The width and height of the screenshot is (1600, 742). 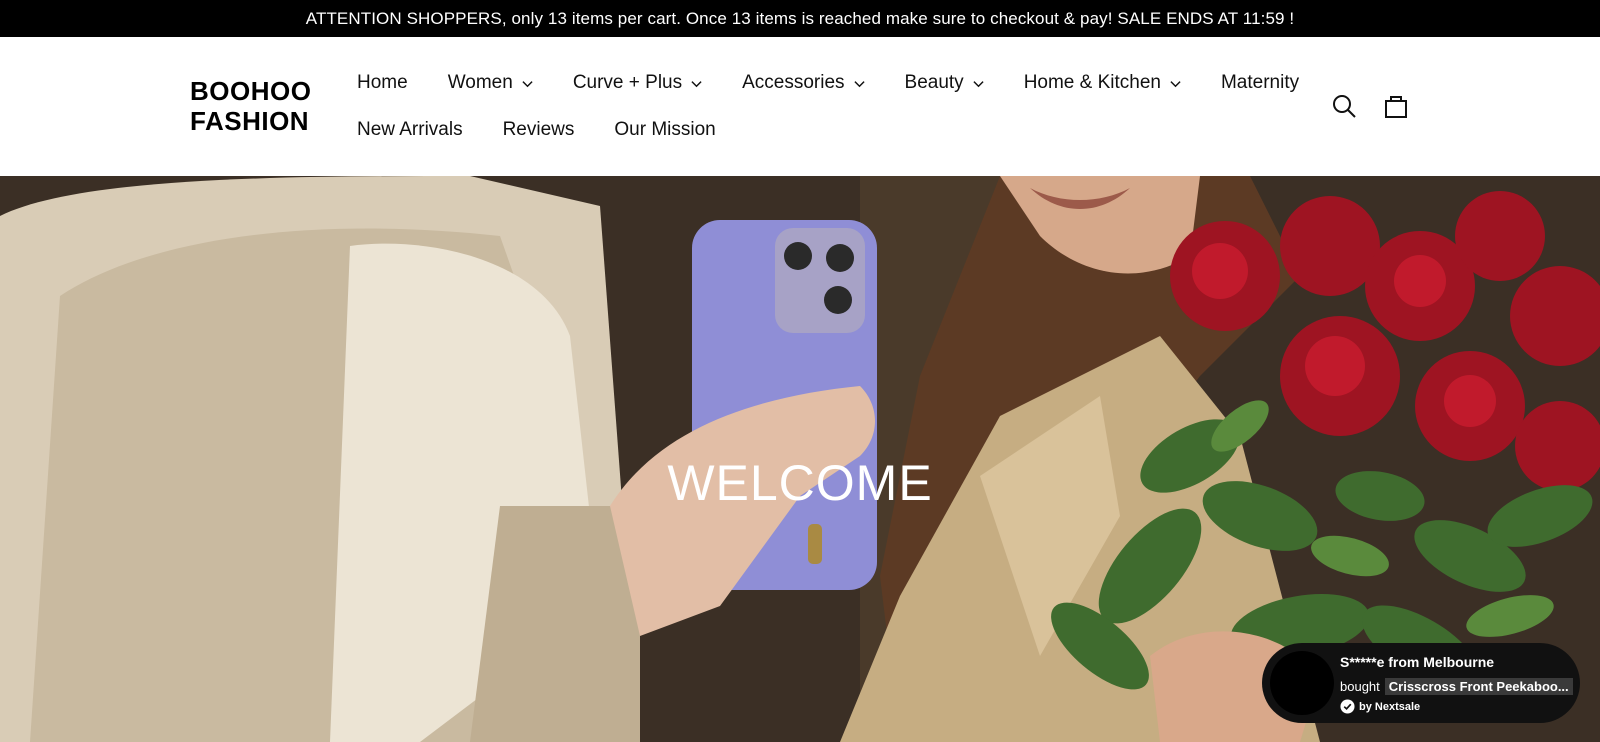 I want to click on site-logo: BOOHOO FASHION, so click(x=250, y=106).